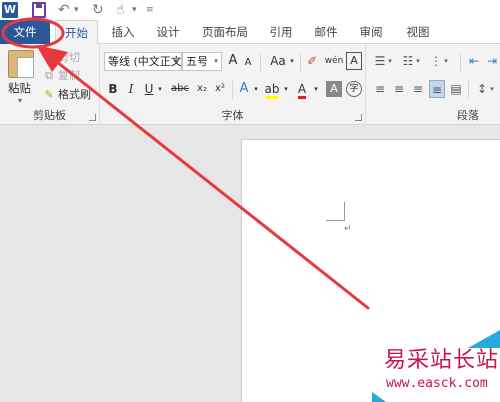 This screenshot has width=500, height=402. What do you see at coordinates (25, 32) in the screenshot?
I see `tab-file: 文件` at bounding box center [25, 32].